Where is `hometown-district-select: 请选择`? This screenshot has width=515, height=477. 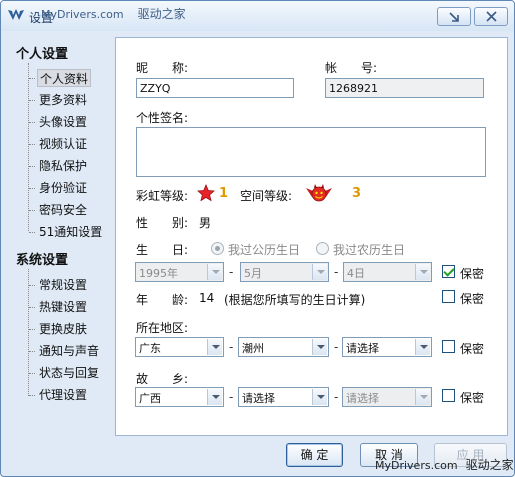
hometown-district-select: 请选择 is located at coordinates (387, 397).